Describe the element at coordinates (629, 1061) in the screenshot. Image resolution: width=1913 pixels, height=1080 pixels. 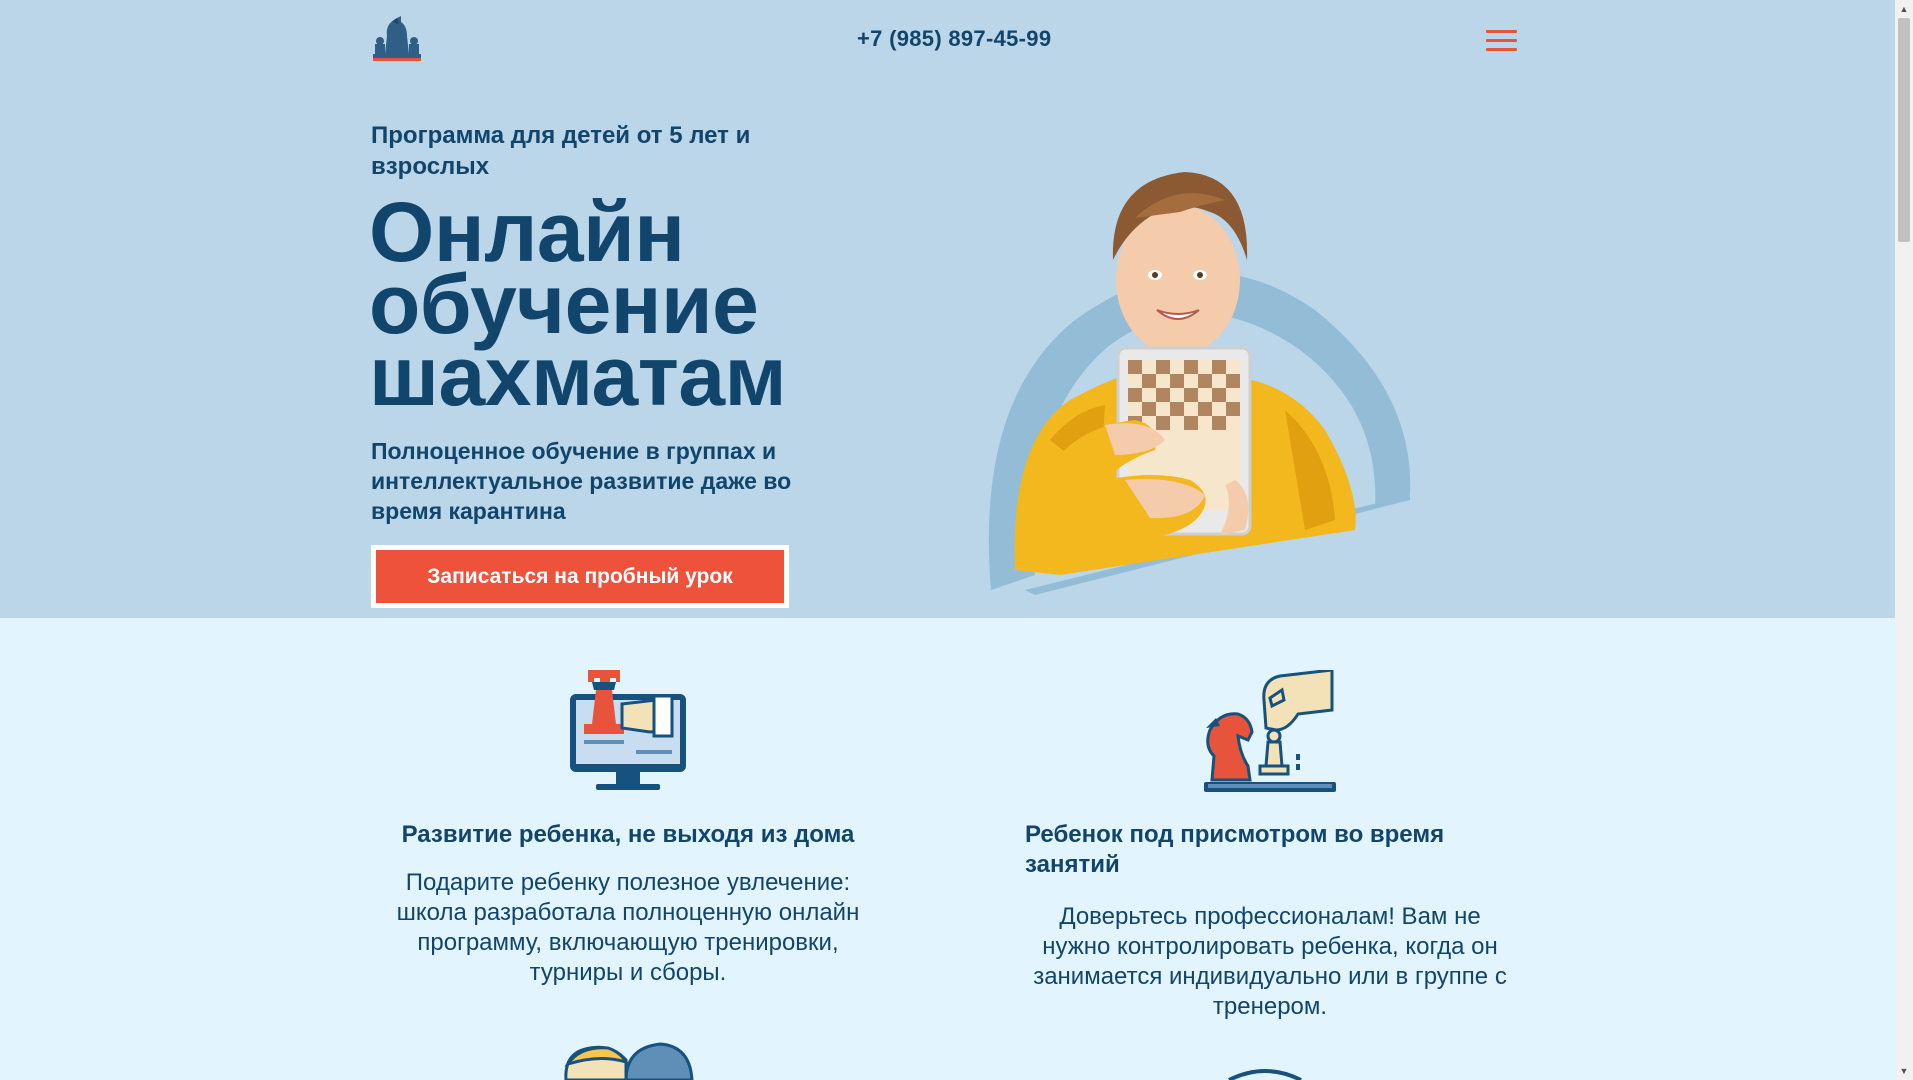
I see `coaches-people-icon` at that location.